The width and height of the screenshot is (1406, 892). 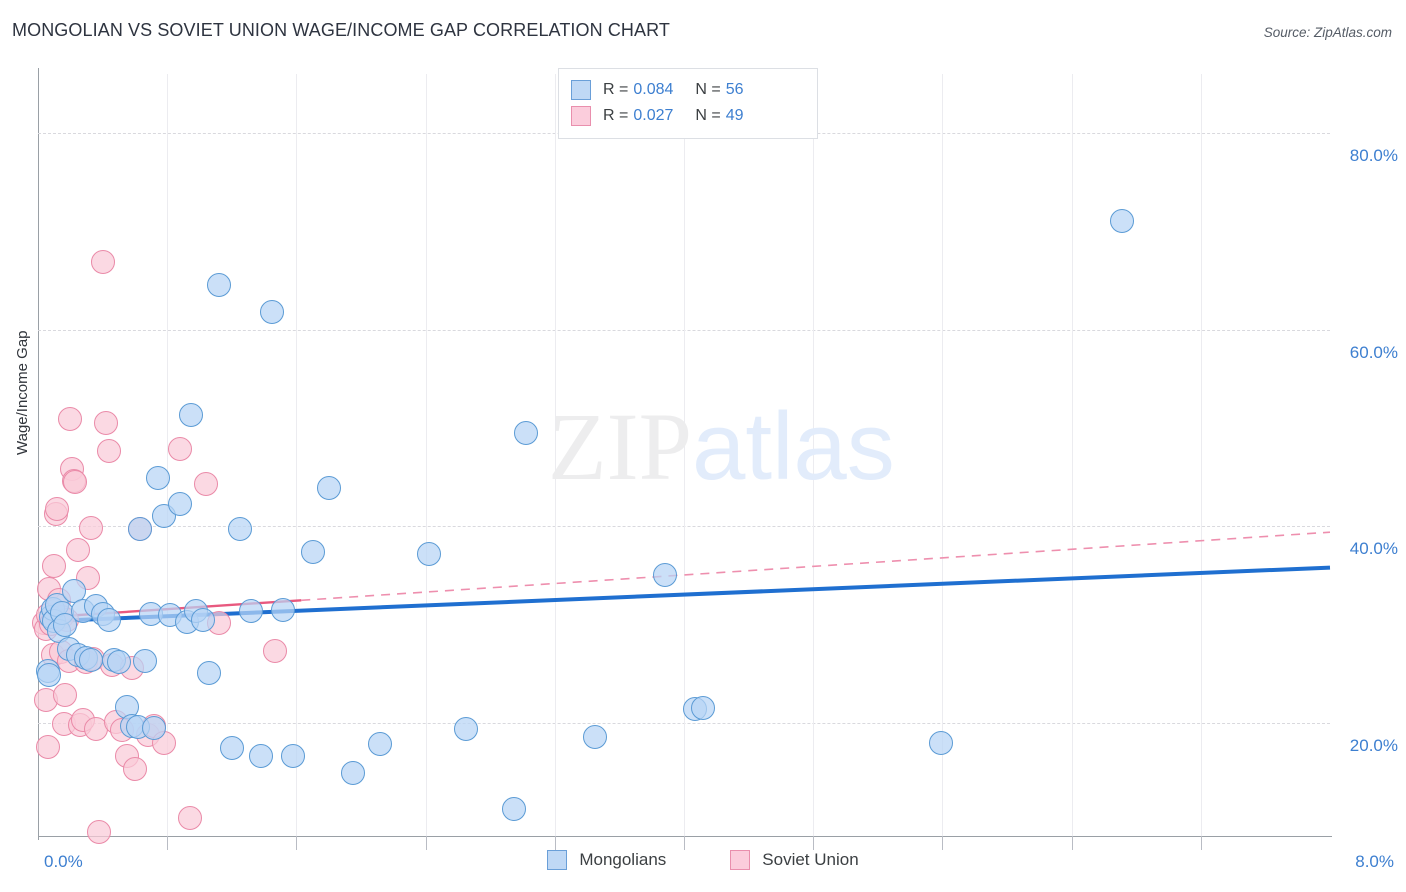 What do you see at coordinates (810, 859) in the screenshot?
I see `legend-label-soviet-union: Soviet Union` at bounding box center [810, 859].